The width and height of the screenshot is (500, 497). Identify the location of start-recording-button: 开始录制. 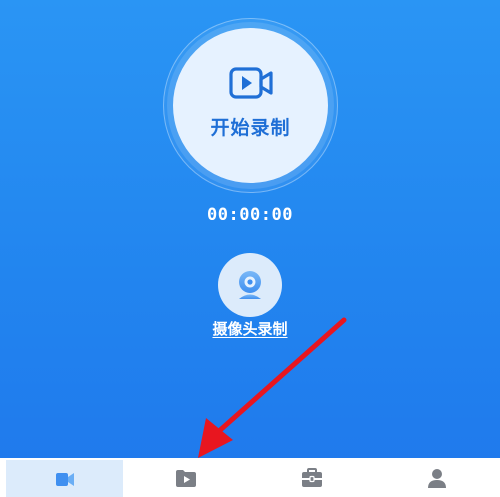
(250, 105).